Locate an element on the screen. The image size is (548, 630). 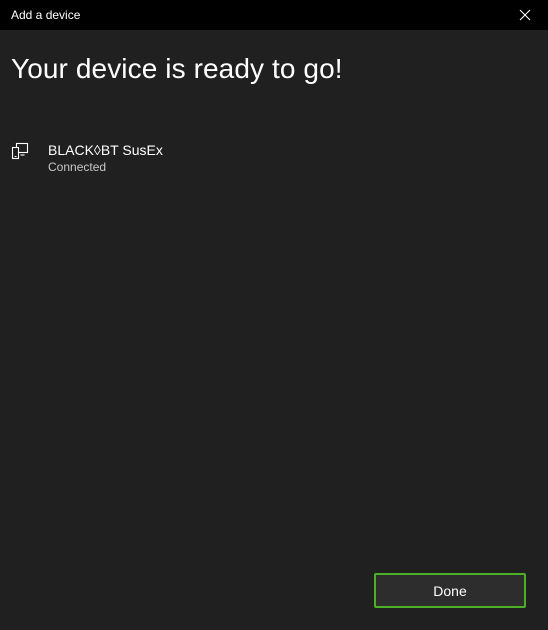
device-icon is located at coordinates (20, 151).